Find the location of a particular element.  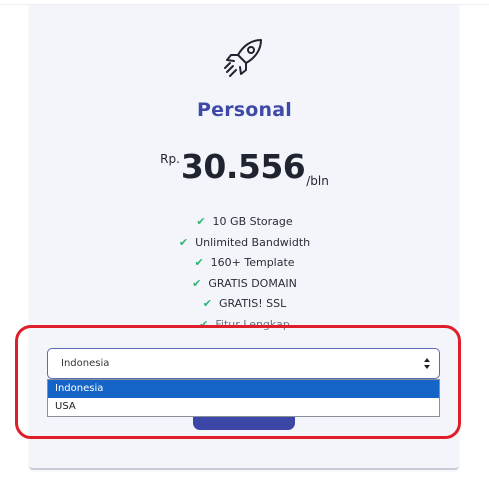

feature-label: GRATIS! SSL is located at coordinates (252, 304).